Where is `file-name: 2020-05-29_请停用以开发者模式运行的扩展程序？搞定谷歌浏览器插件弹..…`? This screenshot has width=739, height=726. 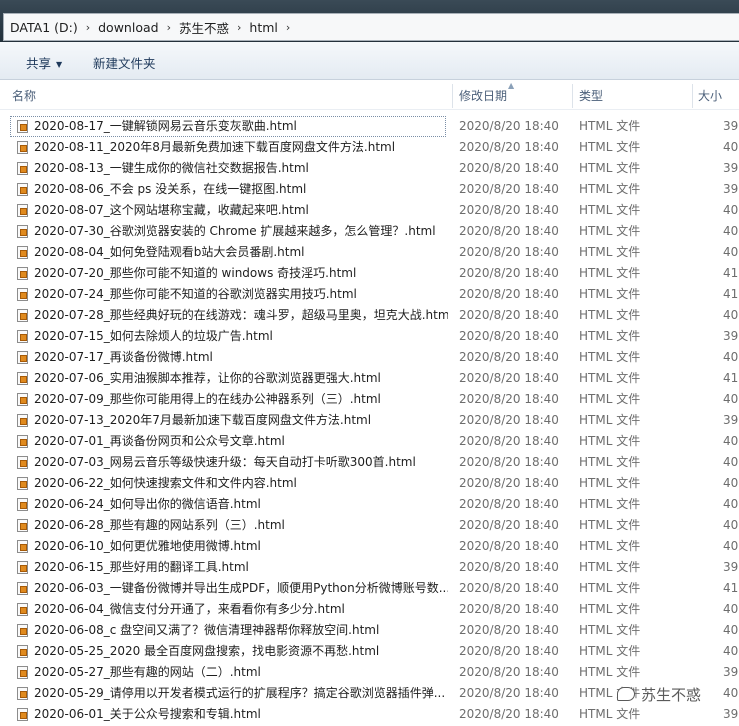
file-name: 2020-05-29_请停用以开发者模式运行的扩展程序？搞定谷歌浏览器插件弹..… is located at coordinates (240, 693).